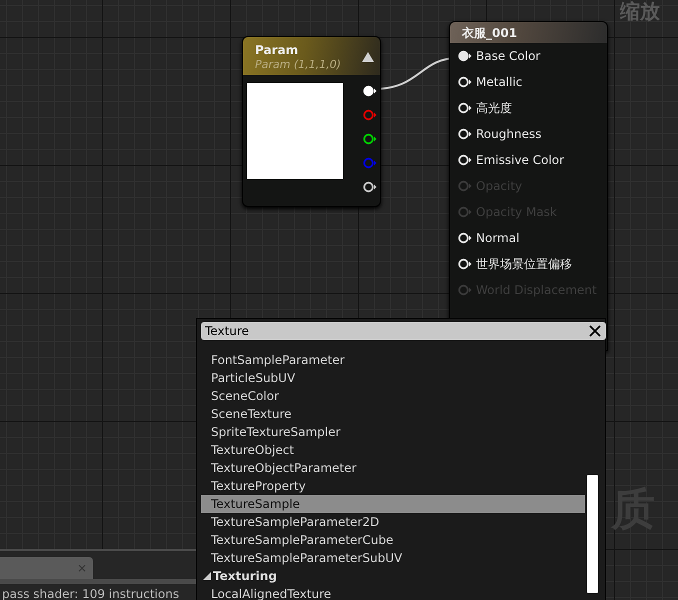 Image resolution: width=678 pixels, height=600 pixels. What do you see at coordinates (595, 331) in the screenshot?
I see `clear-icon` at bounding box center [595, 331].